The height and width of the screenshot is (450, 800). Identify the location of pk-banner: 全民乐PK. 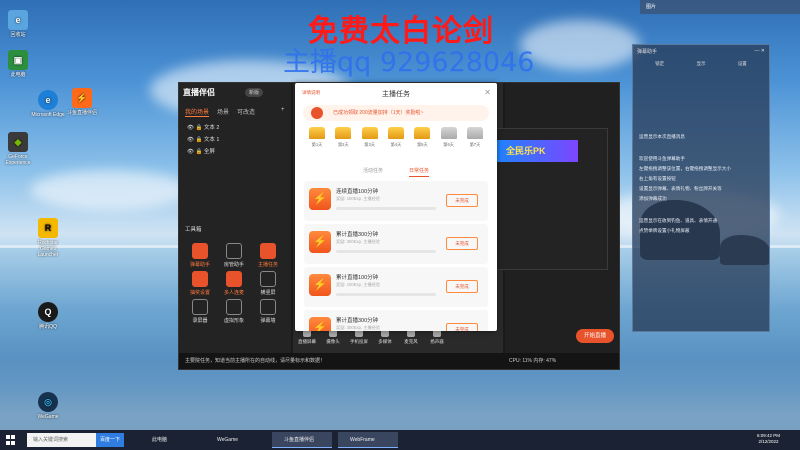
(537, 151).